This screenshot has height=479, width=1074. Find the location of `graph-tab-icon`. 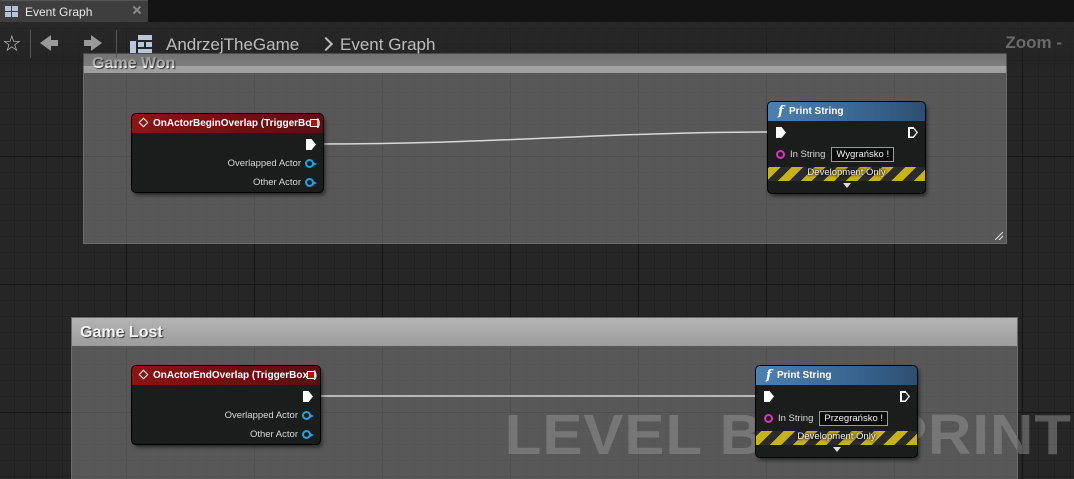

graph-tab-icon is located at coordinates (12, 11).